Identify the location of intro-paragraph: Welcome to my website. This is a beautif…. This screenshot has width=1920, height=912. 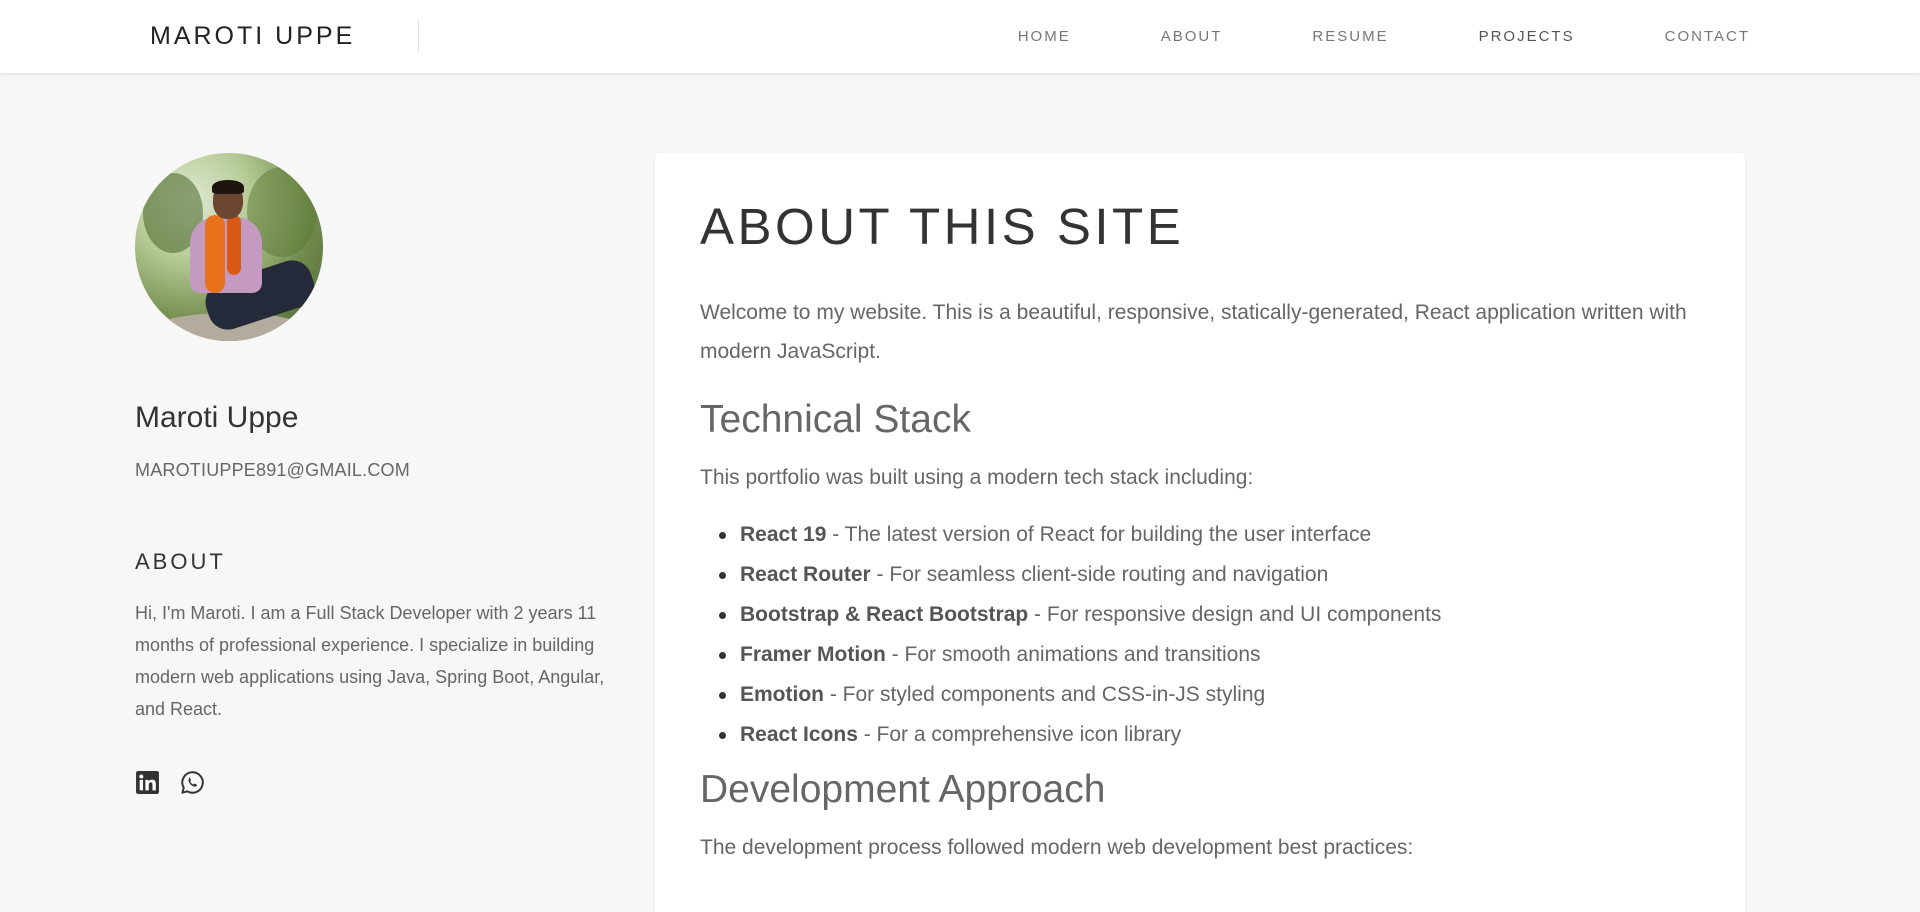
(1193, 332).